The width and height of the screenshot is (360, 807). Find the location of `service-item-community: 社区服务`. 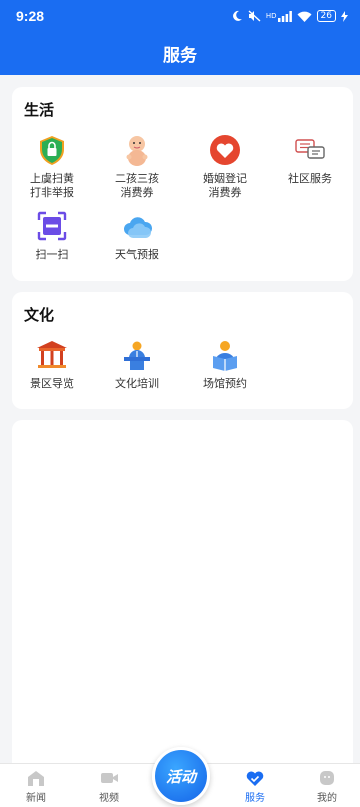

service-item-community: 社区服务 is located at coordinates (310, 159).